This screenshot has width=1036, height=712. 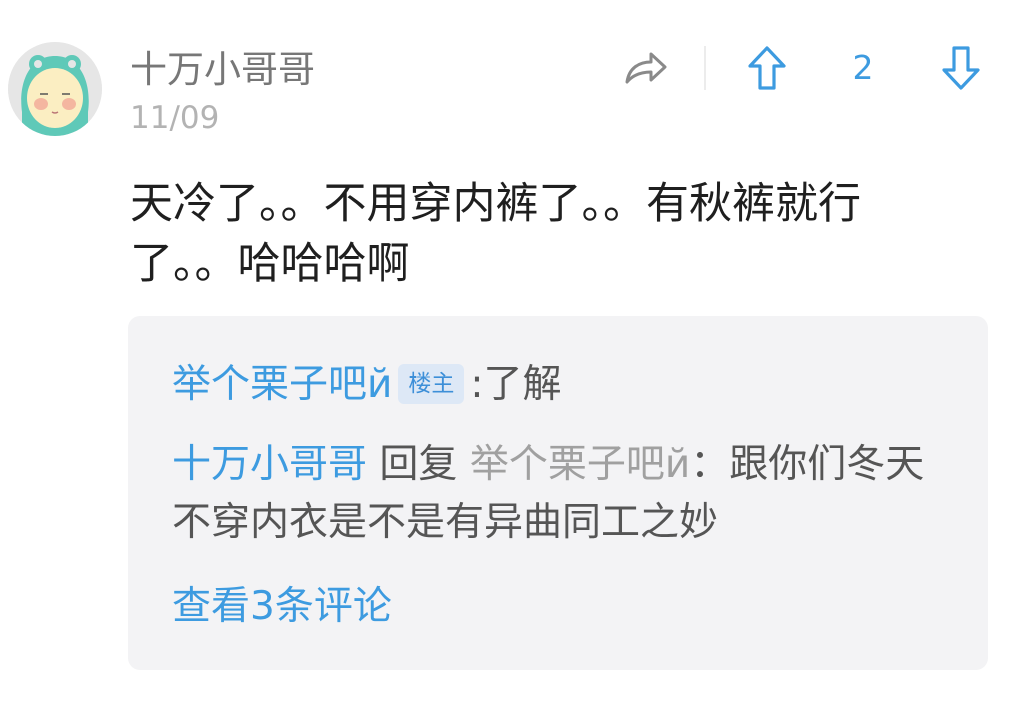 I want to click on downvote-button, so click(x=961, y=68).